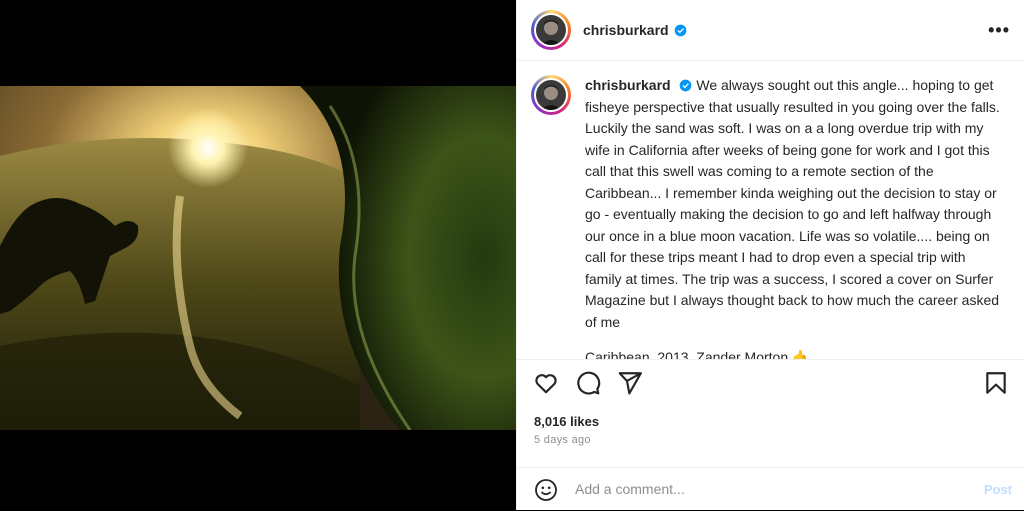 The height and width of the screenshot is (511, 1024). I want to click on avatar, so click(551, 30).